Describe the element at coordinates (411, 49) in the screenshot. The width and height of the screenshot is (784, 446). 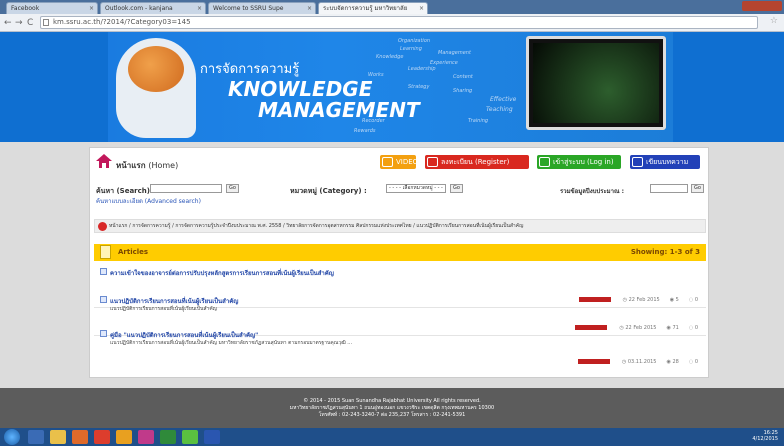
I see `banner-tag: Learning` at that location.